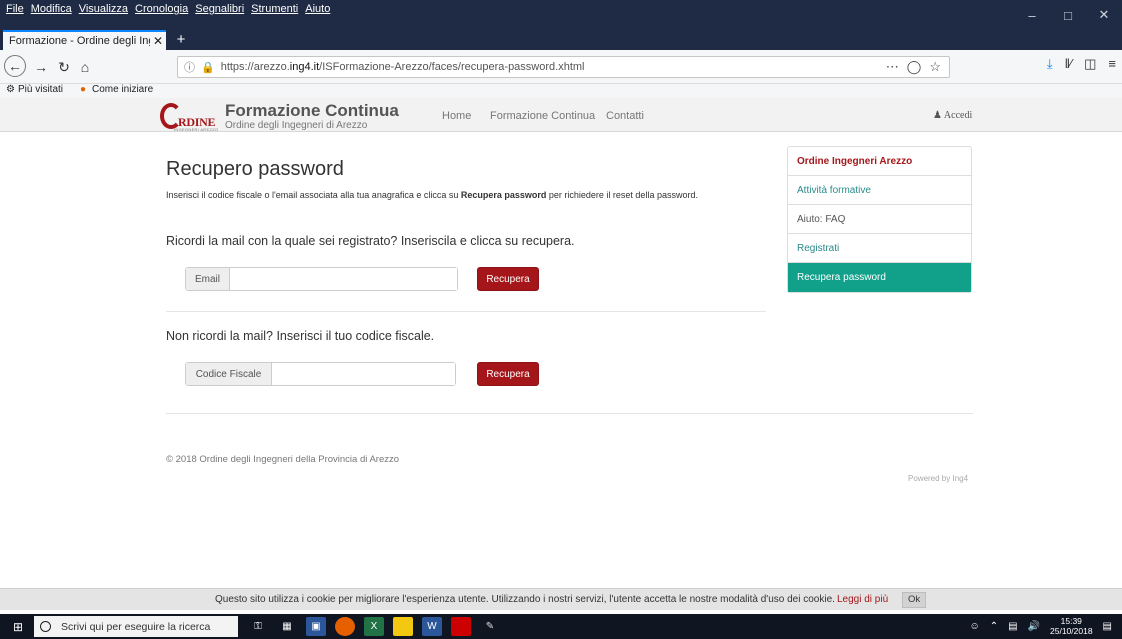 The image size is (1122, 639). Describe the element at coordinates (456, 116) in the screenshot. I see `nav-home: Home` at that location.